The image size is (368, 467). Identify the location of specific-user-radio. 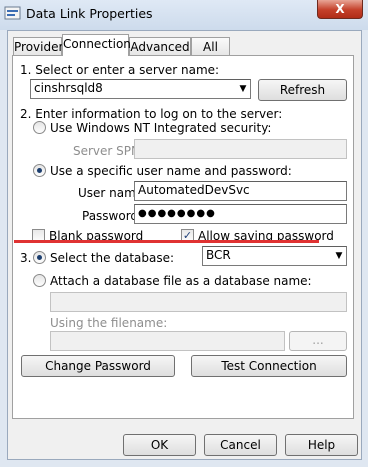
(39, 170).